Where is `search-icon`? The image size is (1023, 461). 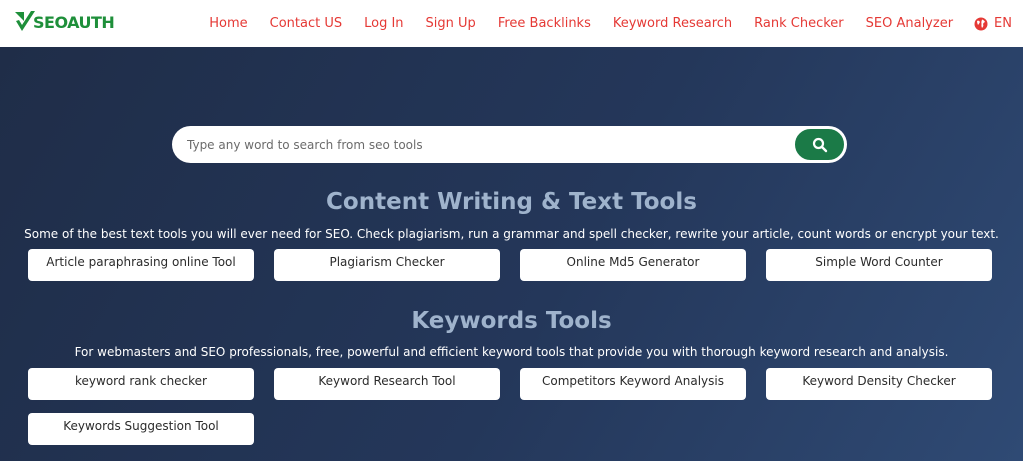
search-icon is located at coordinates (819, 144).